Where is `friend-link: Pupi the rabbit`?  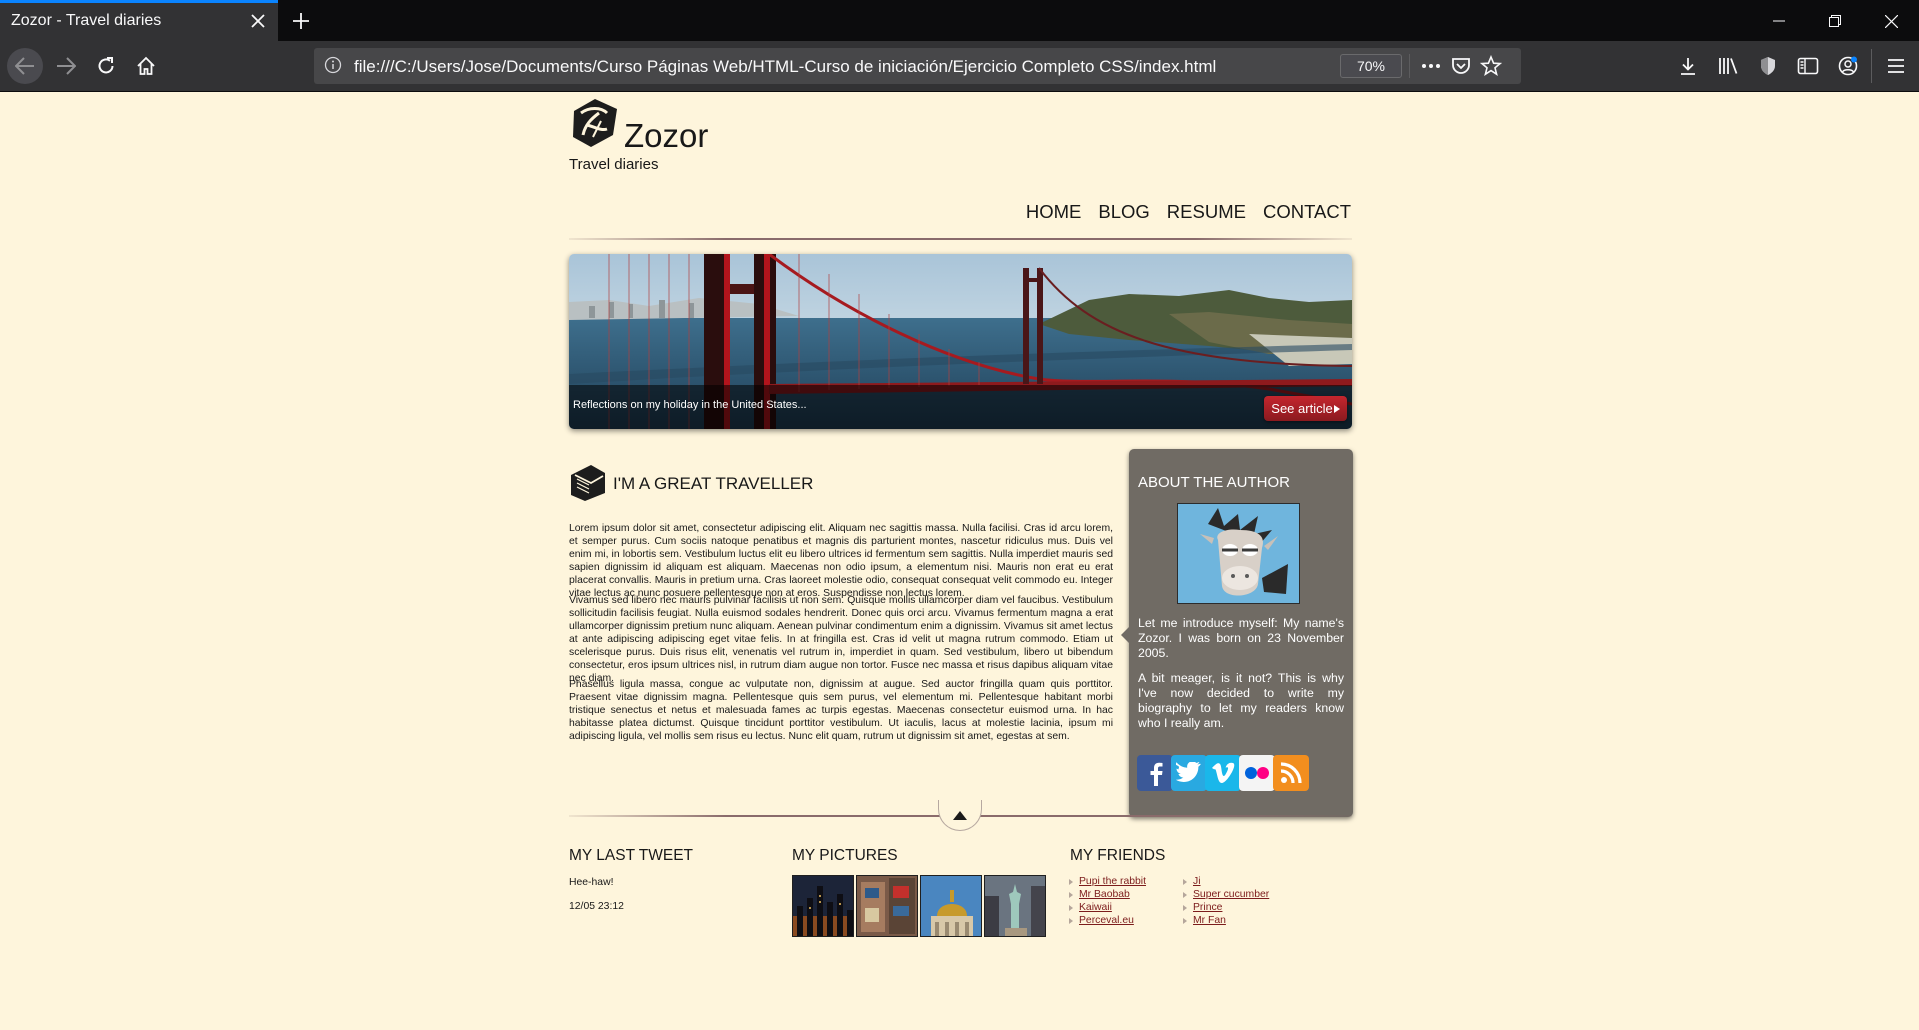 friend-link: Pupi the rabbit is located at coordinates (1107, 881).